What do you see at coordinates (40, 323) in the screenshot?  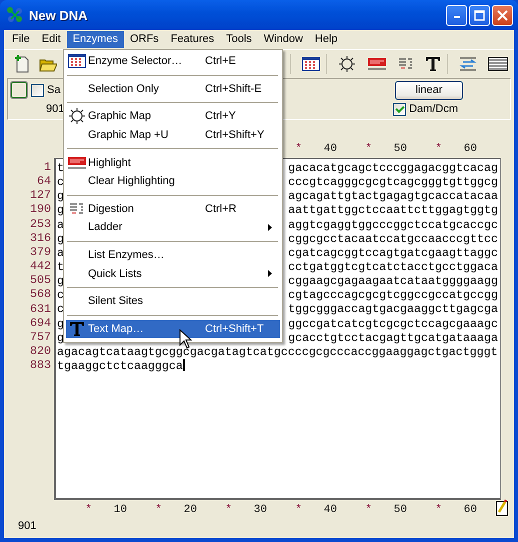 I see `position-number: 694` at bounding box center [40, 323].